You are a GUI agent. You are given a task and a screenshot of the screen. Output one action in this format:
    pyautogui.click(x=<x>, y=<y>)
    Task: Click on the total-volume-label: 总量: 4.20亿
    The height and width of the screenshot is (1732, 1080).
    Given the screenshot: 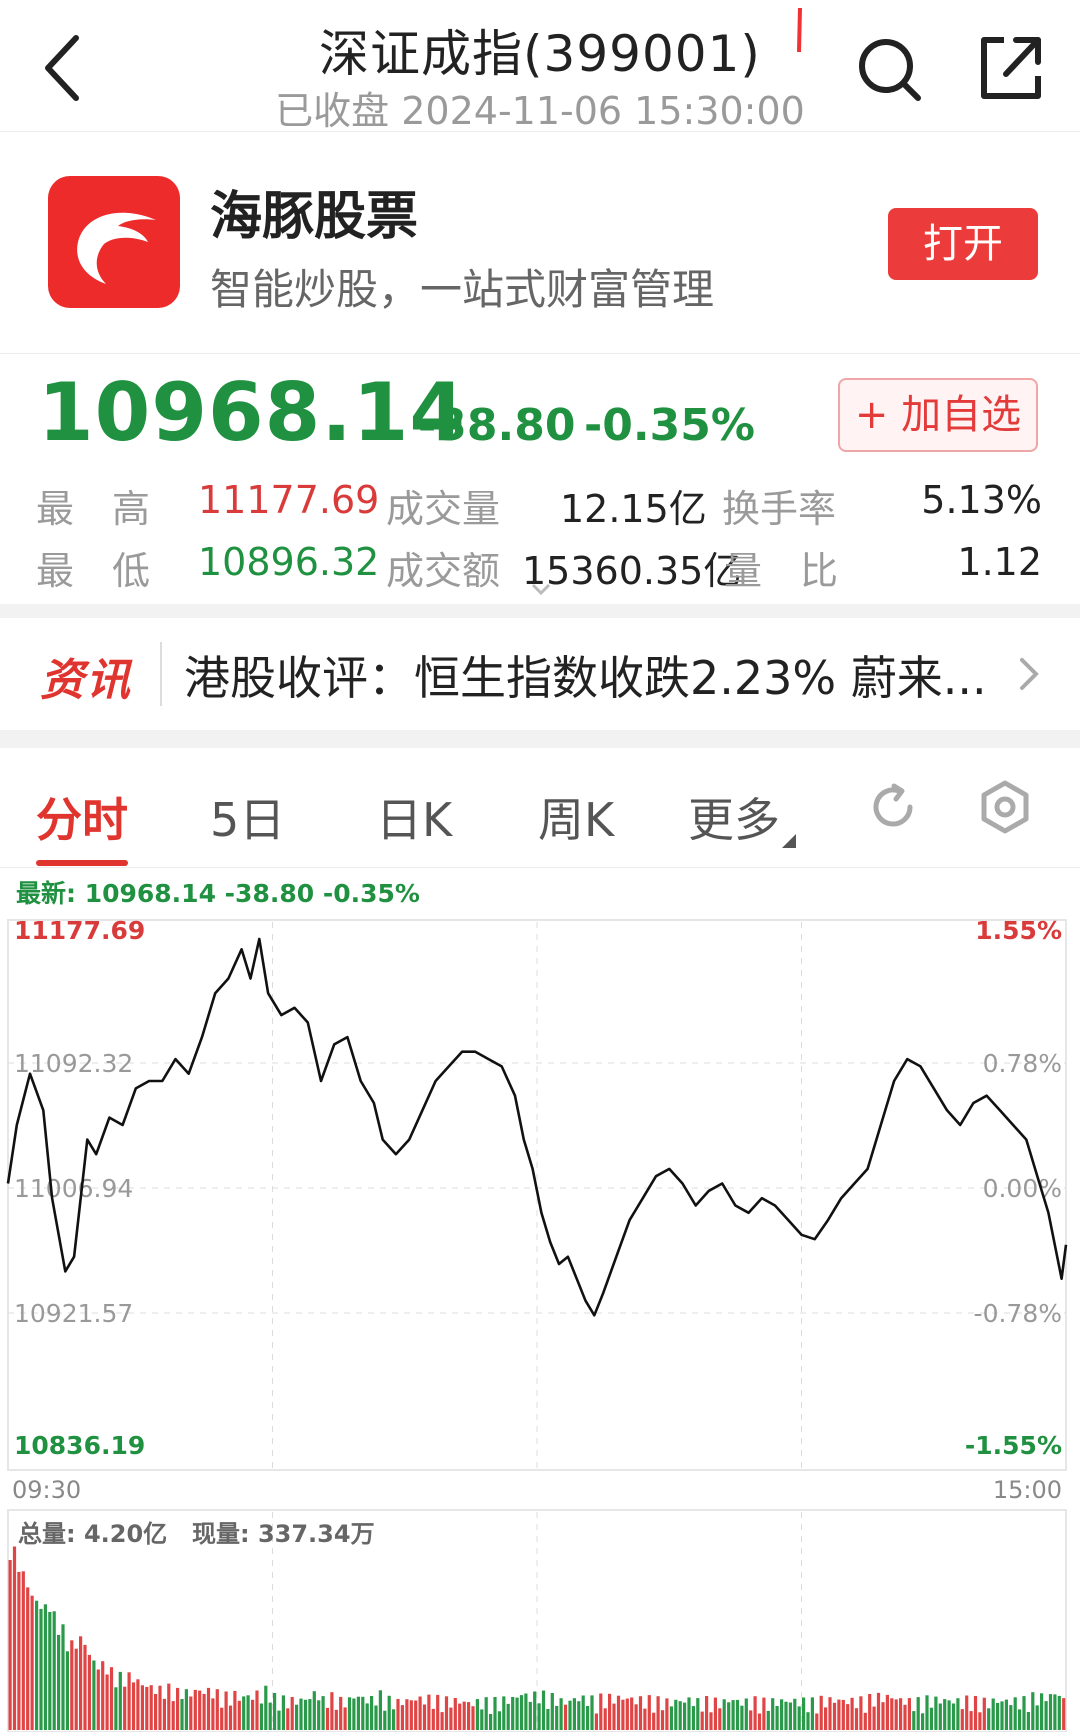 What is the action you would take?
    pyautogui.click(x=92, y=1534)
    